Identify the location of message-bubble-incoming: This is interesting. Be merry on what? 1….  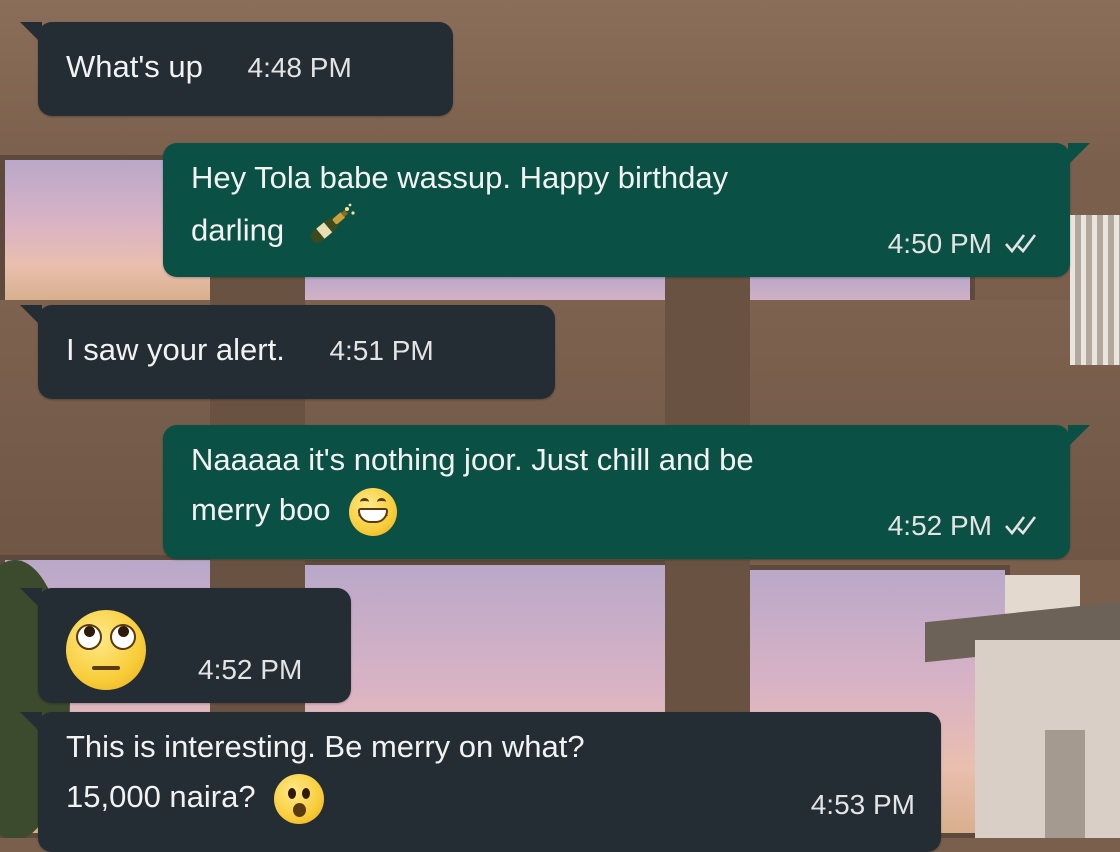
(480, 782).